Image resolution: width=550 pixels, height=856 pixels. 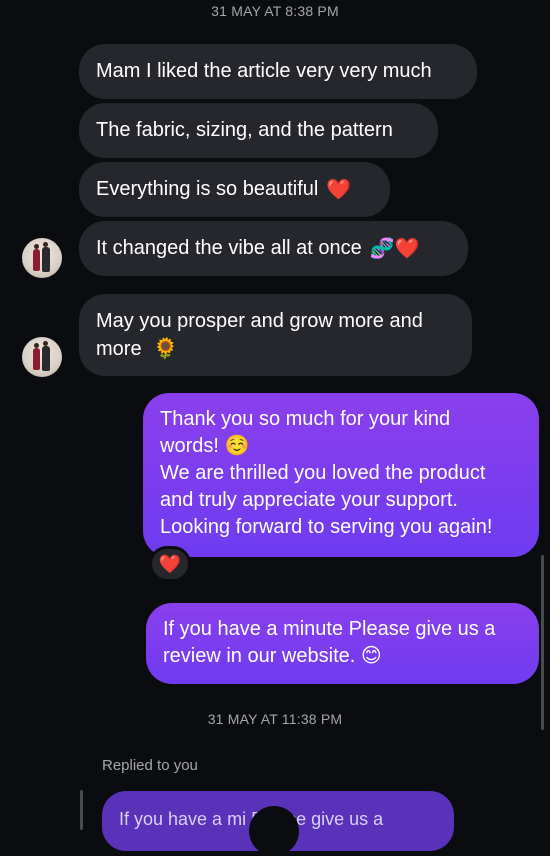 What do you see at coordinates (542, 642) in the screenshot?
I see `scrollbar-thumb` at bounding box center [542, 642].